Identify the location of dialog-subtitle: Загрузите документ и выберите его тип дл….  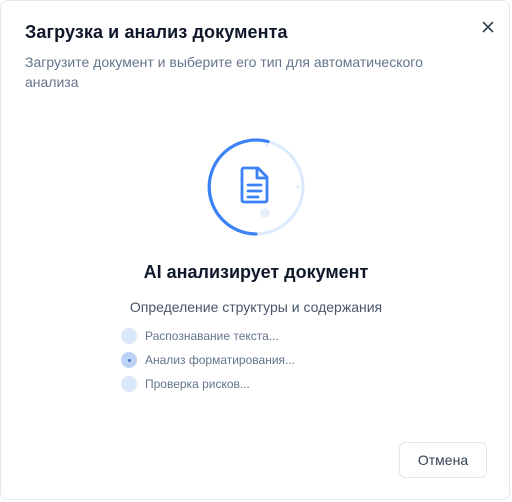
(224, 72).